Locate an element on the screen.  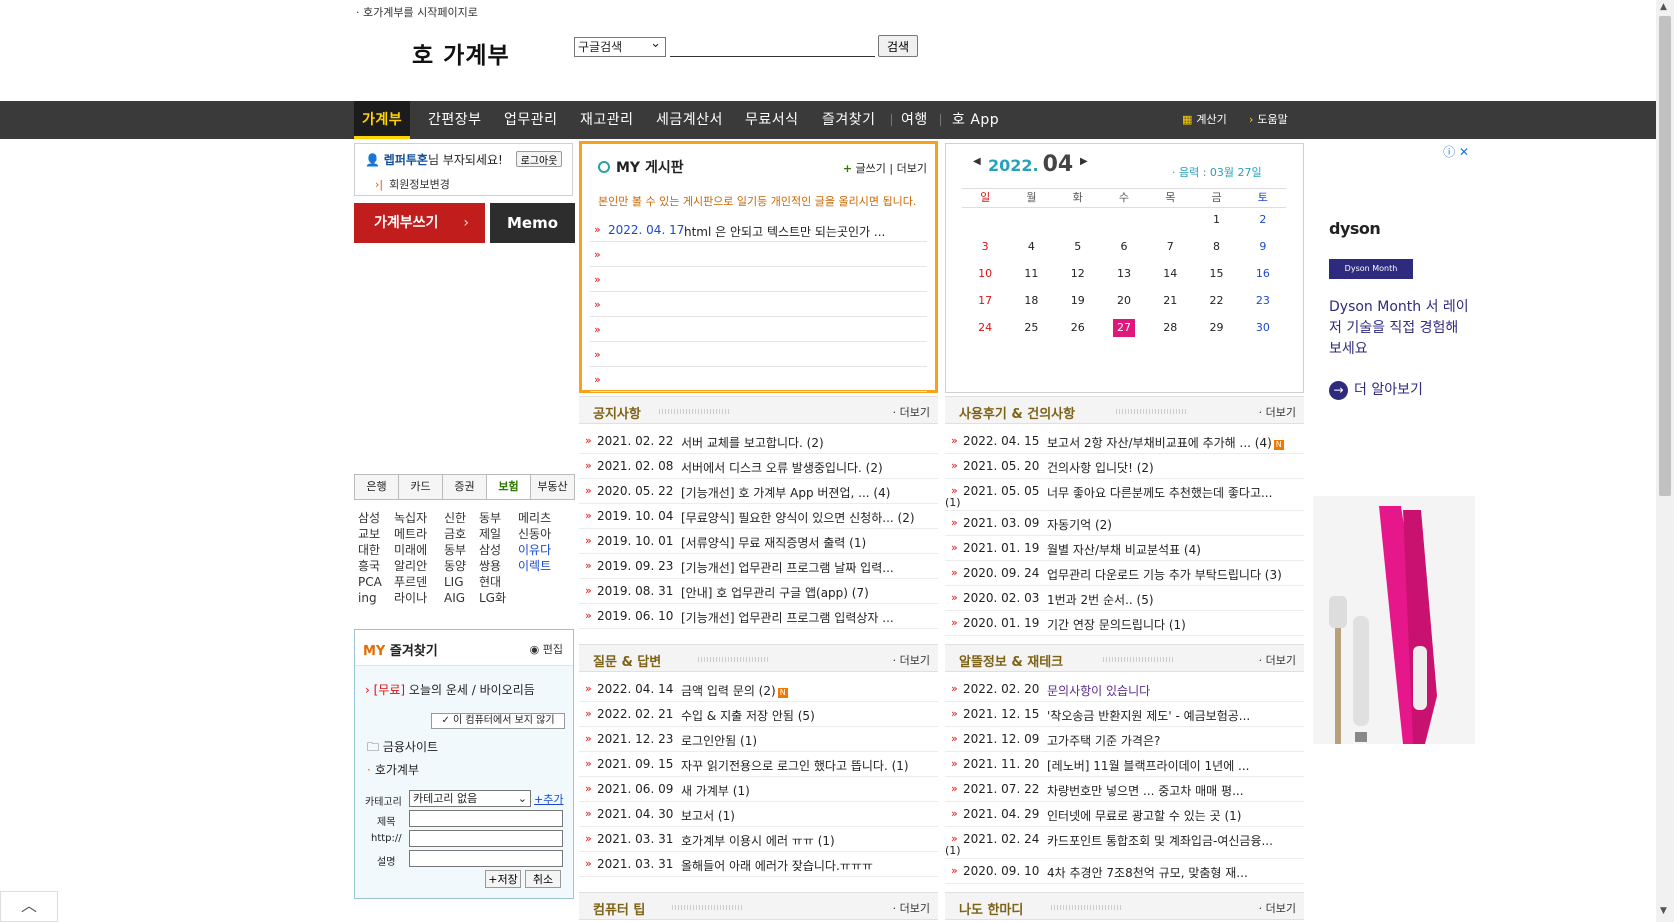
insurance-company-link: 미래에 is located at coordinates (410, 550).